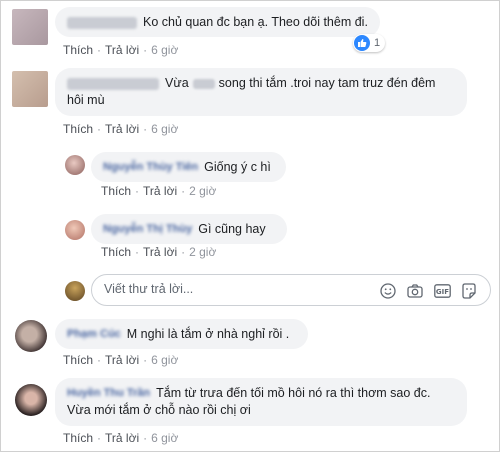 The height and width of the screenshot is (452, 500). Describe the element at coordinates (239, 289) in the screenshot. I see `reply-input` at that location.